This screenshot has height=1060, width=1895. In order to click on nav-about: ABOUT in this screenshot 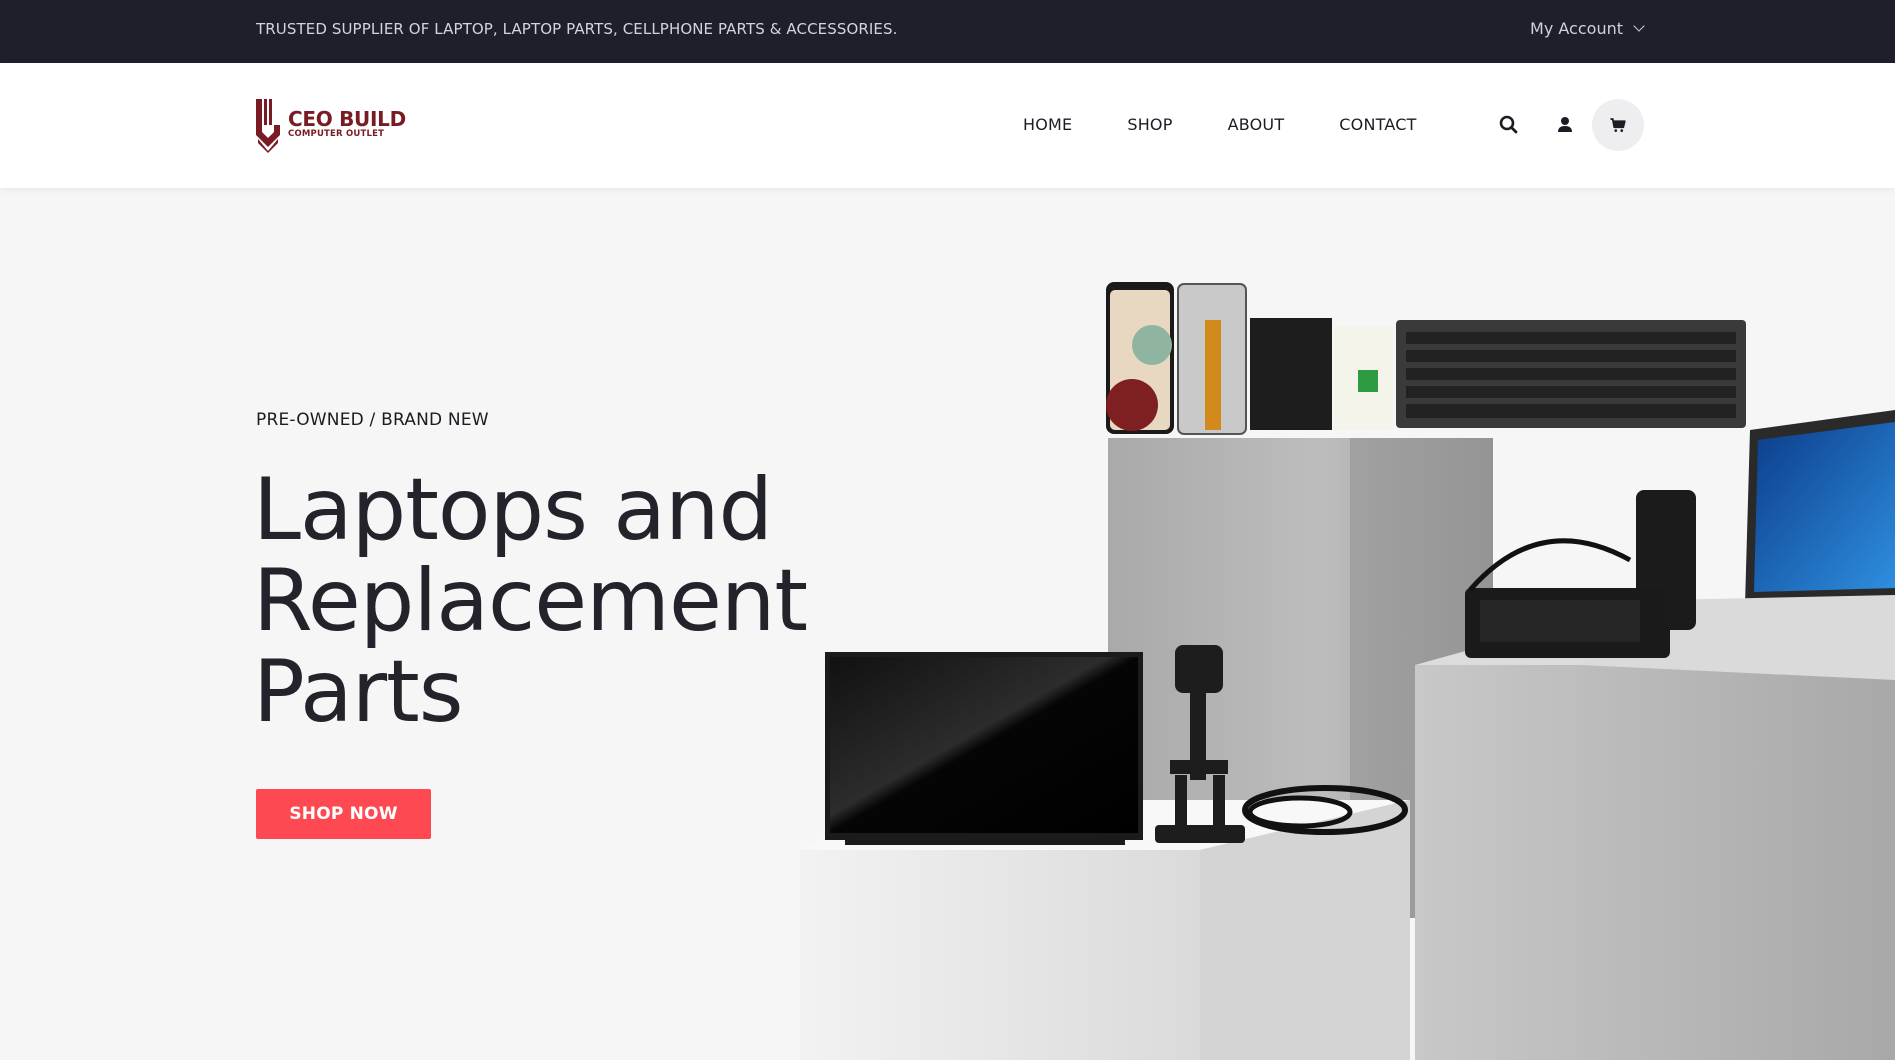, I will do `click(1256, 124)`.